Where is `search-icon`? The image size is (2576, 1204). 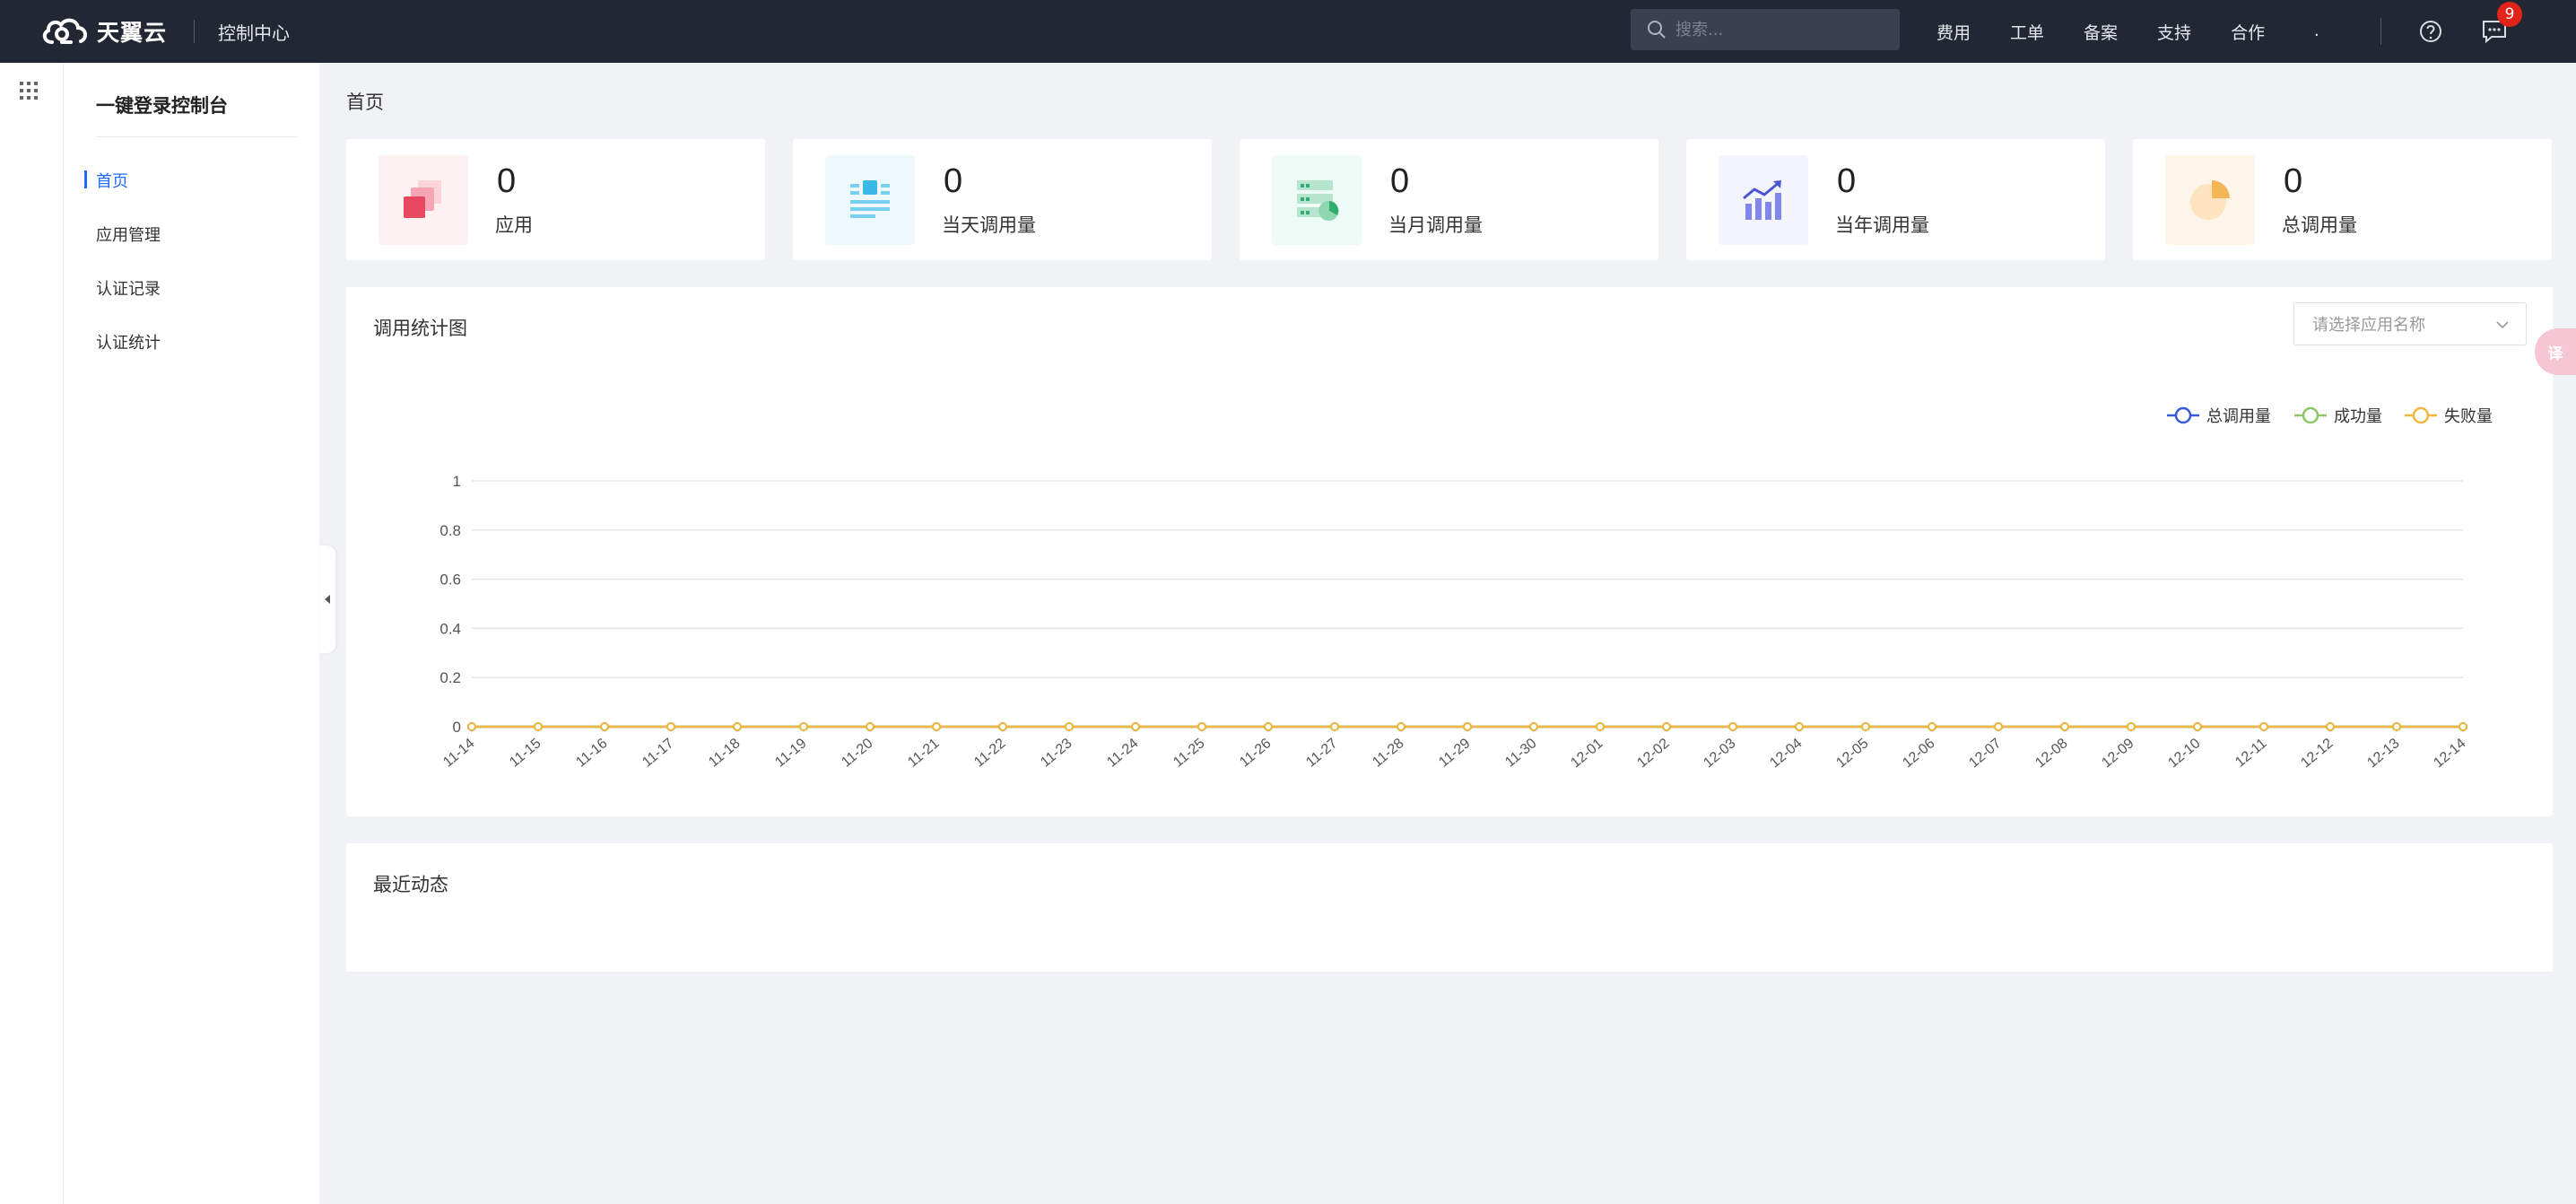 search-icon is located at coordinates (1657, 30).